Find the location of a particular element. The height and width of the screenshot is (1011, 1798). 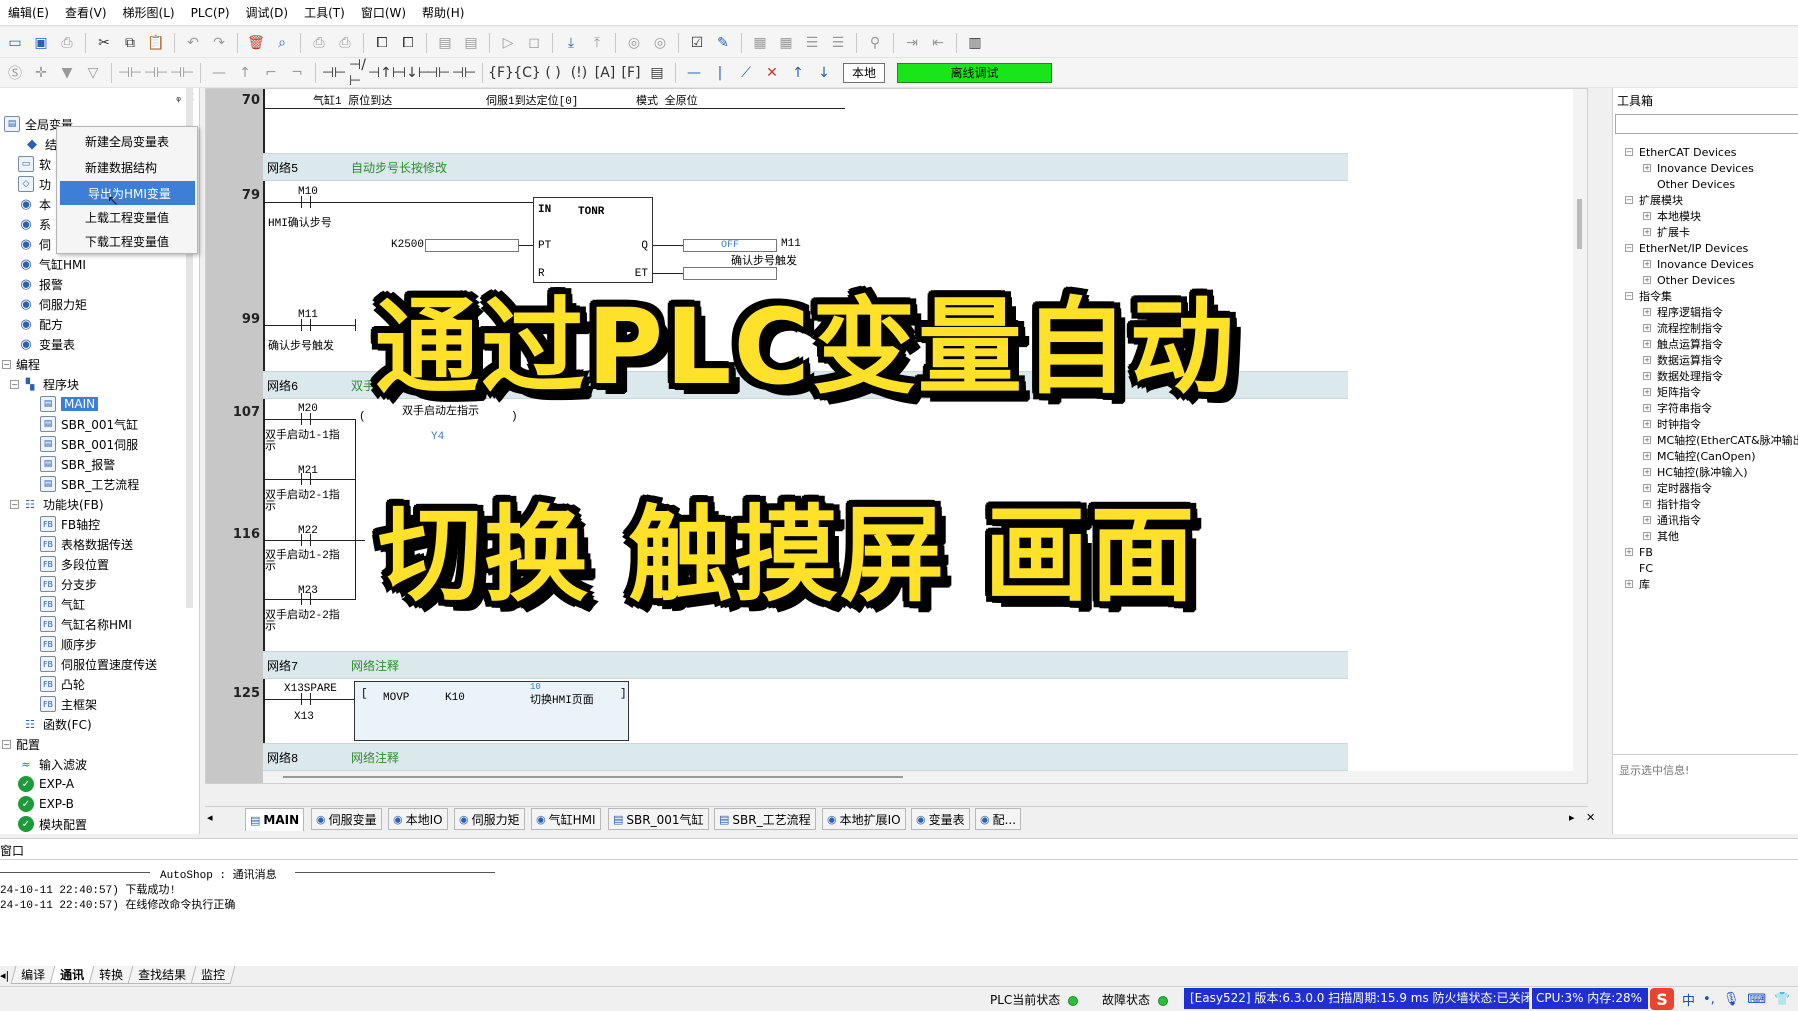

a-icon: [A] is located at coordinates (605, 73).